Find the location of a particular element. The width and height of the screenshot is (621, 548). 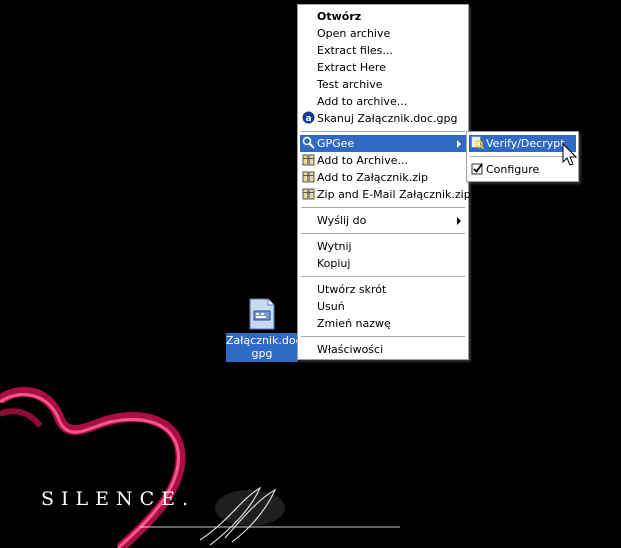

antivirus-icon: a is located at coordinates (308, 117).